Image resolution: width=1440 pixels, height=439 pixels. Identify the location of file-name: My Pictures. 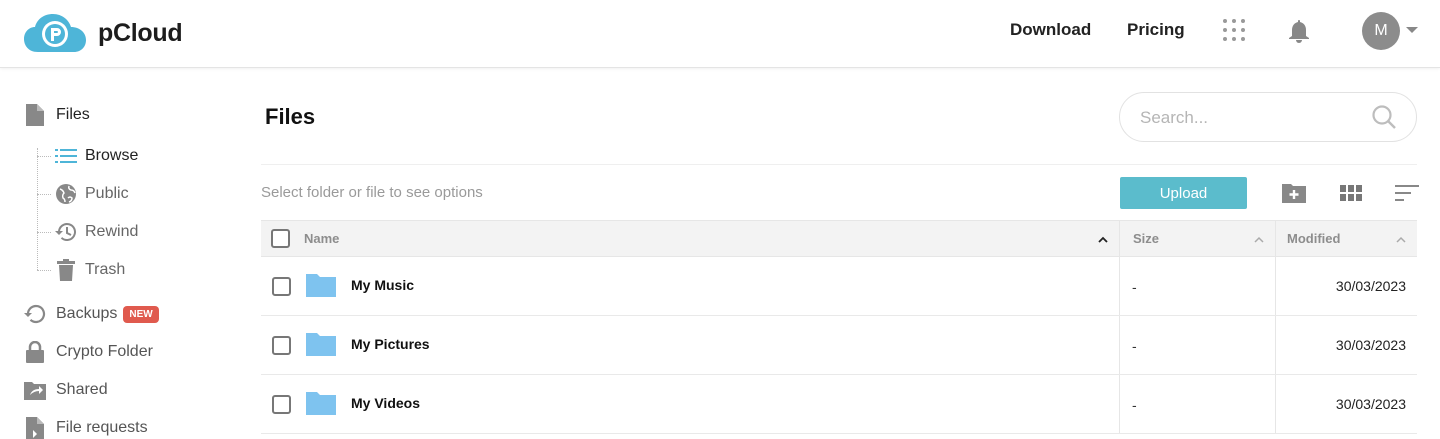
(390, 344).